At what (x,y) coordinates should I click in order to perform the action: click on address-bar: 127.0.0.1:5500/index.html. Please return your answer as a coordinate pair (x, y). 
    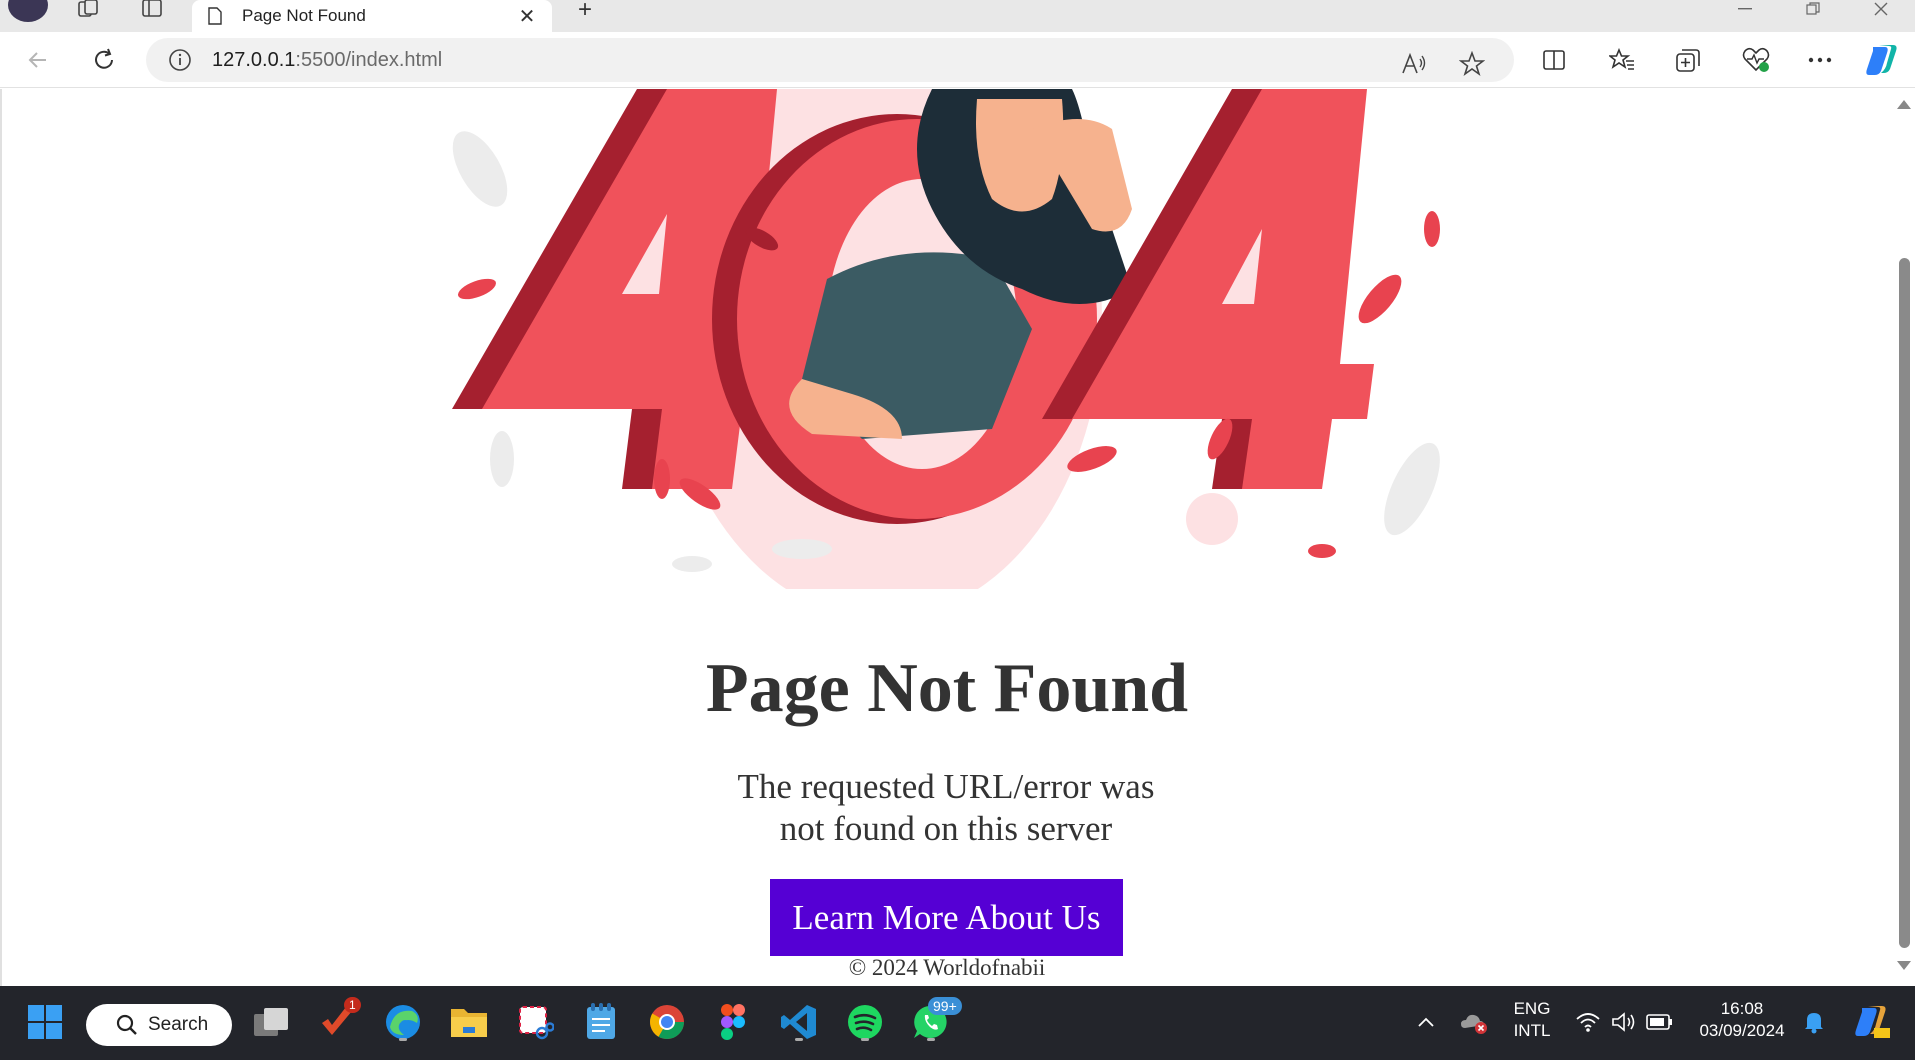
    Looking at the image, I should click on (830, 60).